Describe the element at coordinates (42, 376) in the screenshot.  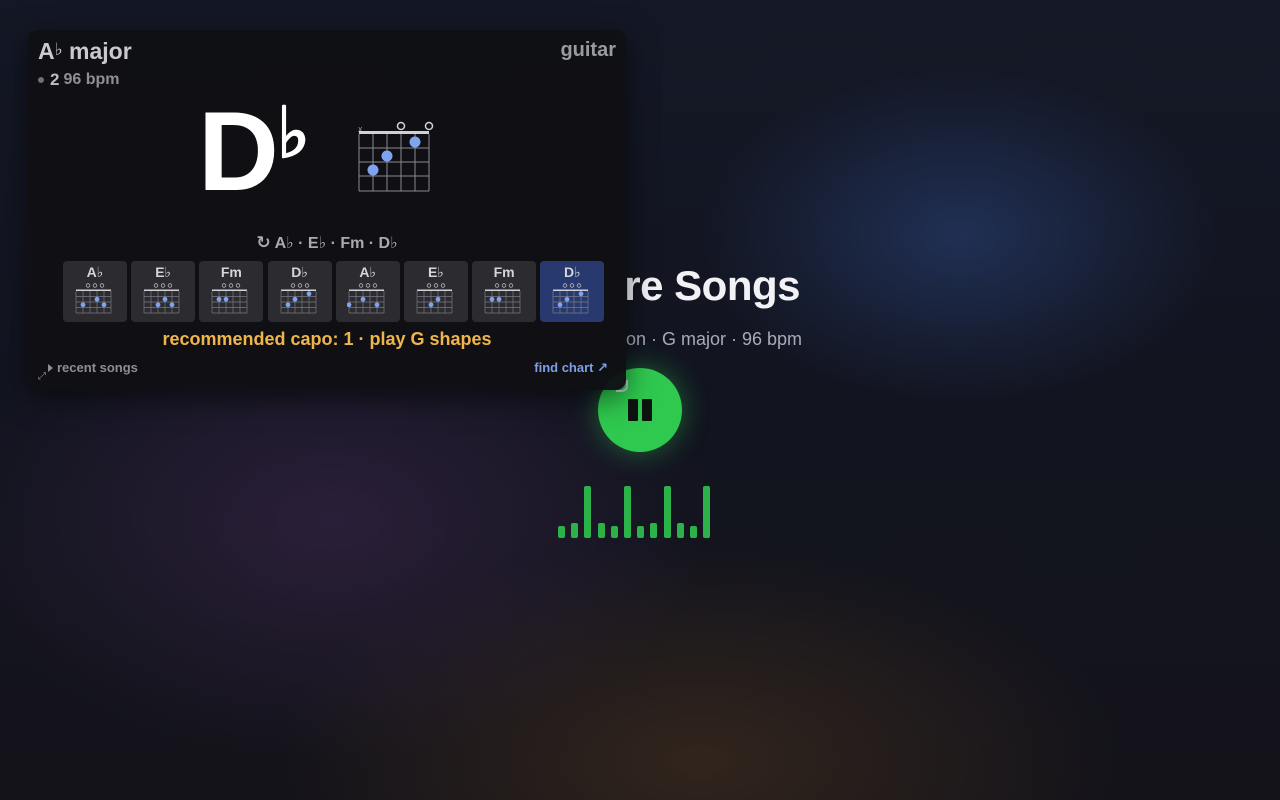
I see `expand-icon: ⤢` at that location.